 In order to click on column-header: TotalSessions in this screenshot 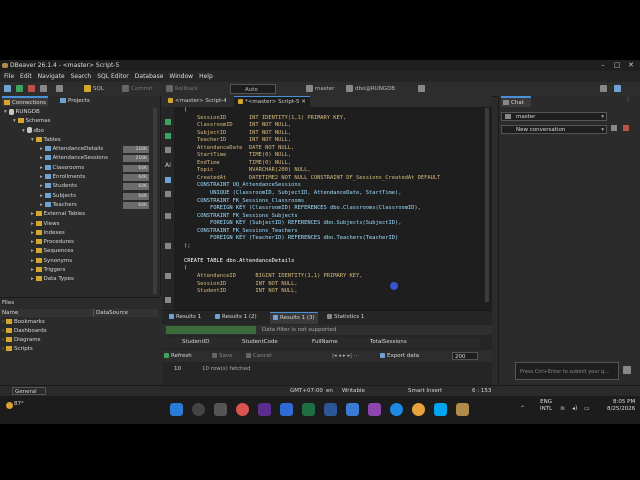, I will do `click(388, 342)`.